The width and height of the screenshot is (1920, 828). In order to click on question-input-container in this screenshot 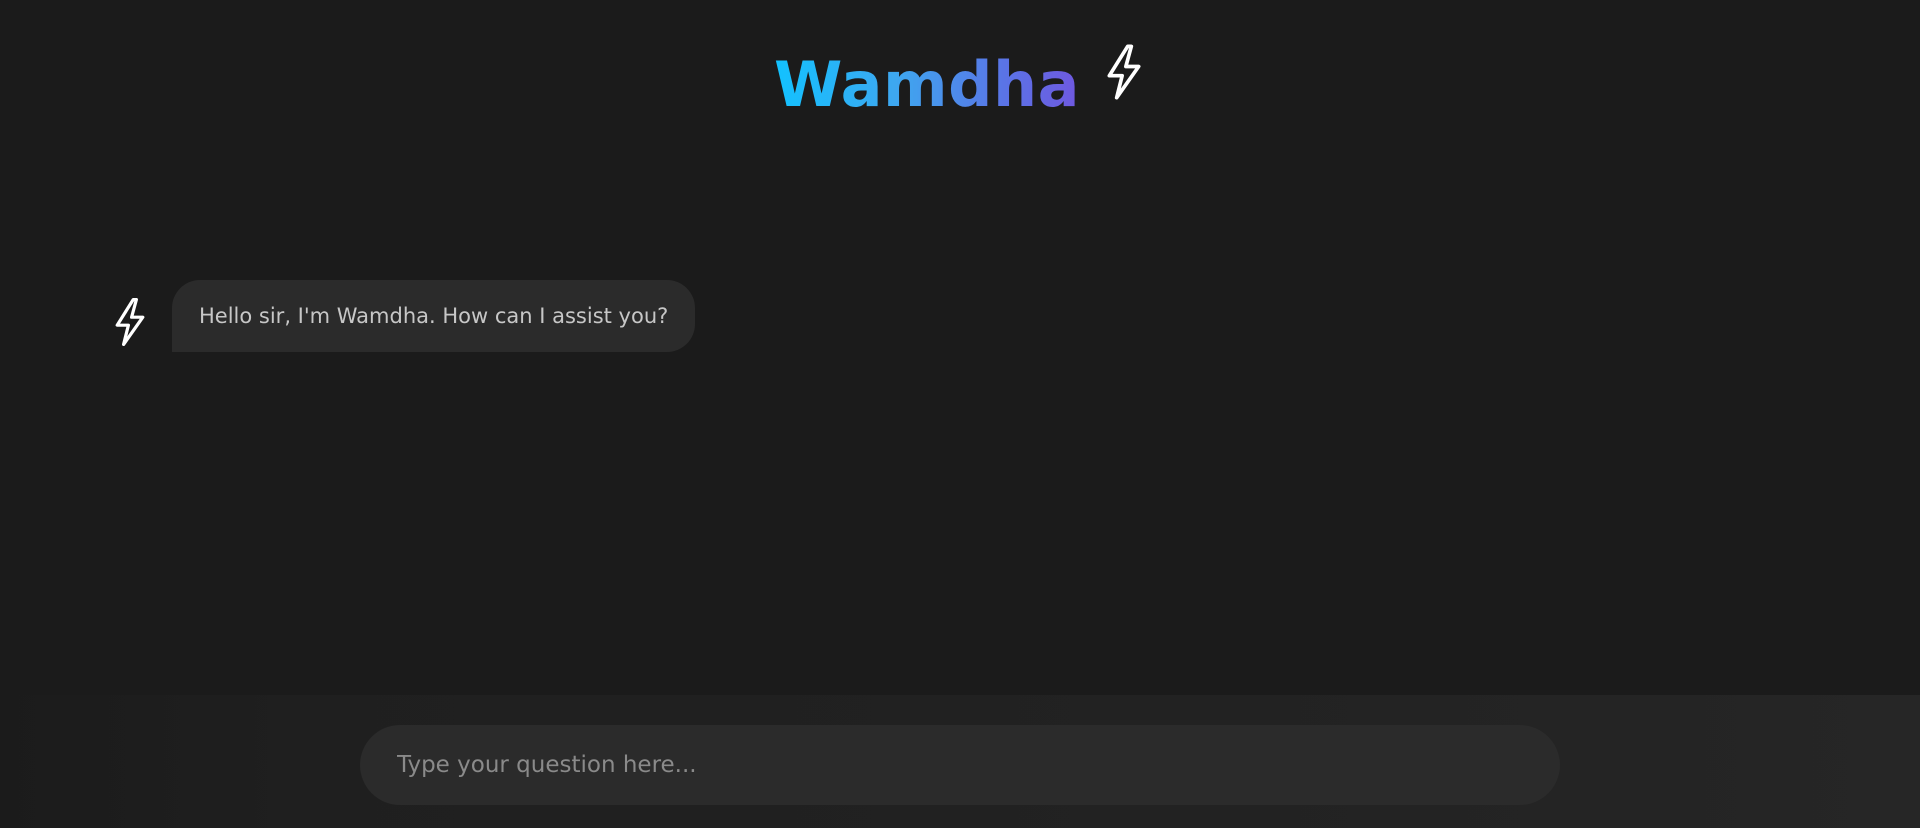, I will do `click(960, 765)`.